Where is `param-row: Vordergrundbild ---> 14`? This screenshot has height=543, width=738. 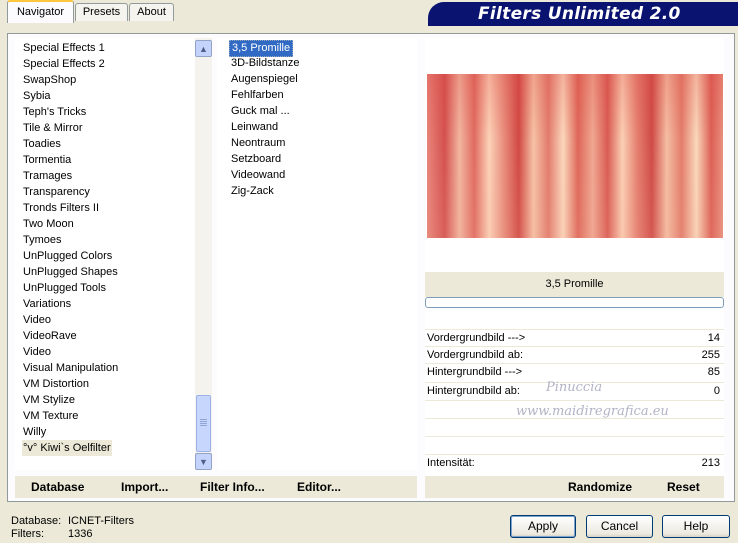
param-row: Vordergrundbild ---> 14 is located at coordinates (574, 338).